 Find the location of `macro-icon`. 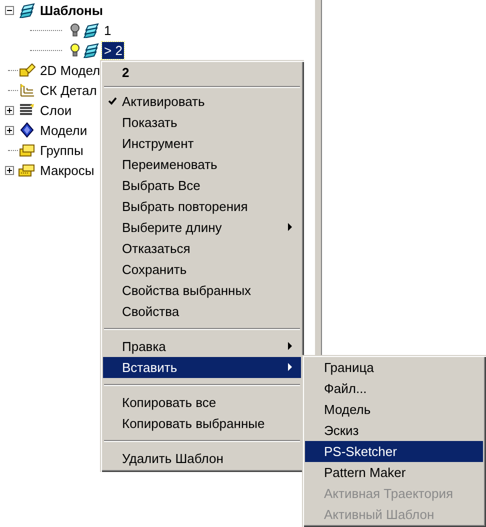

macro-icon is located at coordinates (27, 170).